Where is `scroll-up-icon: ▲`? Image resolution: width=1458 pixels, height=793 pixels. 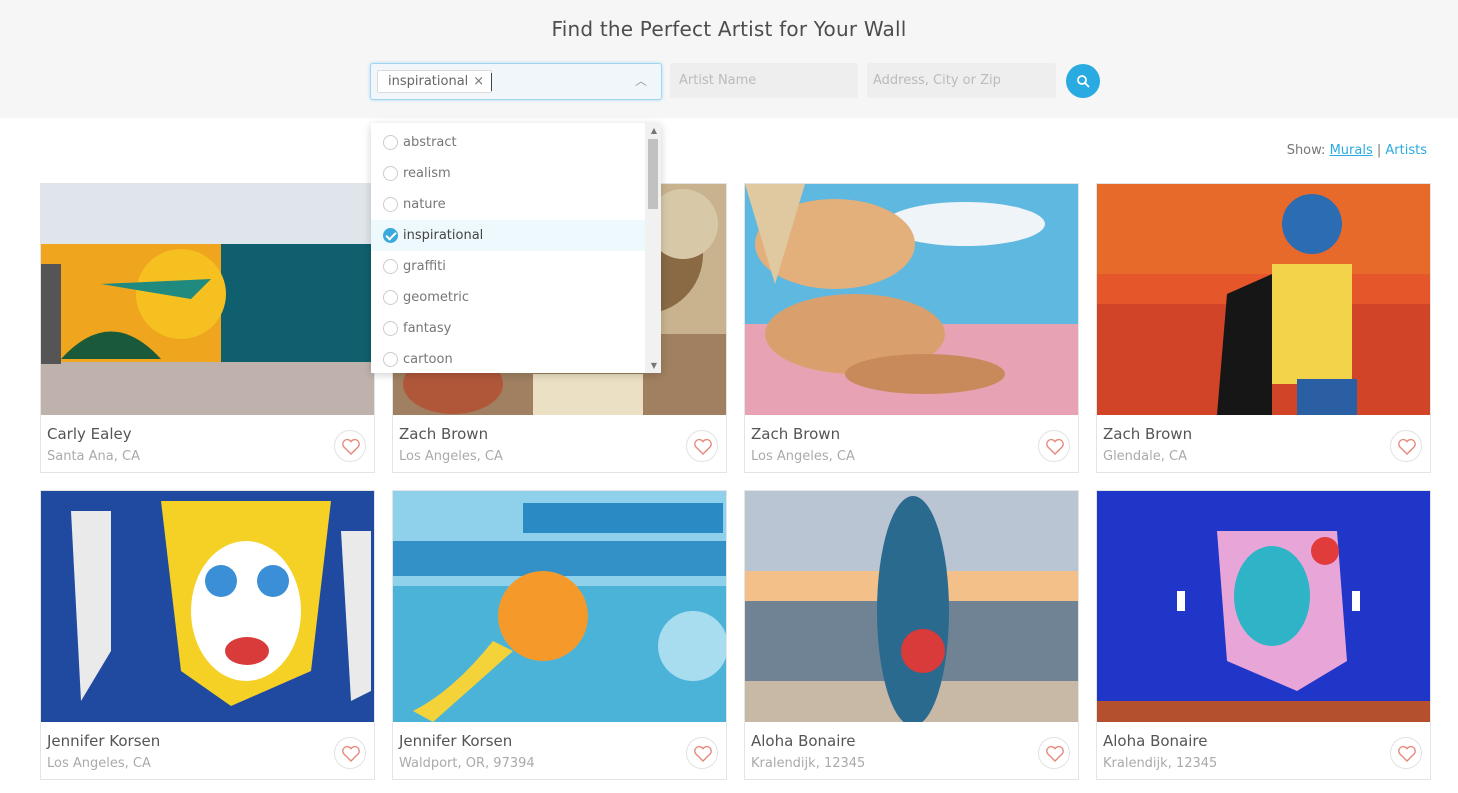
scroll-up-icon: ▲ is located at coordinates (654, 130).